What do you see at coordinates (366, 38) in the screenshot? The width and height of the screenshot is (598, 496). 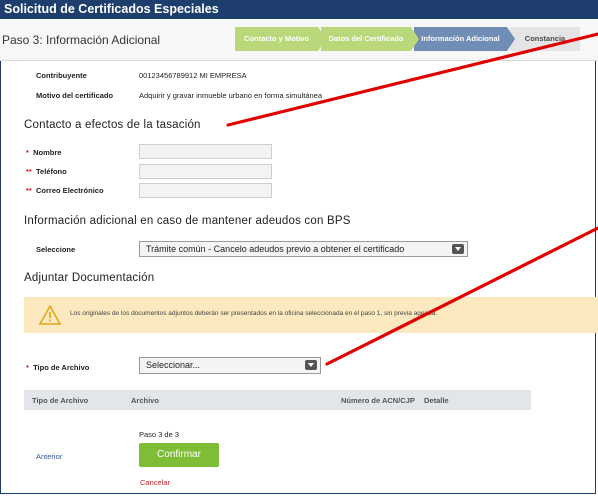 I see `step-label: Datos del Certificado` at bounding box center [366, 38].